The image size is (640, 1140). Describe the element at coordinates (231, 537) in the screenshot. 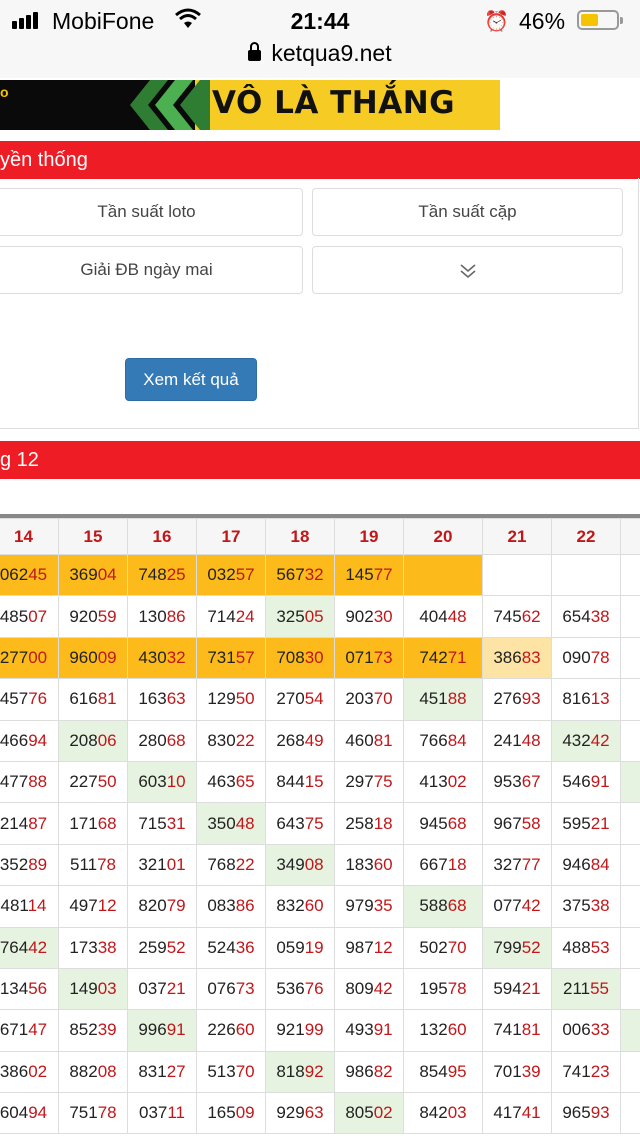

I see `column-header: 17` at that location.